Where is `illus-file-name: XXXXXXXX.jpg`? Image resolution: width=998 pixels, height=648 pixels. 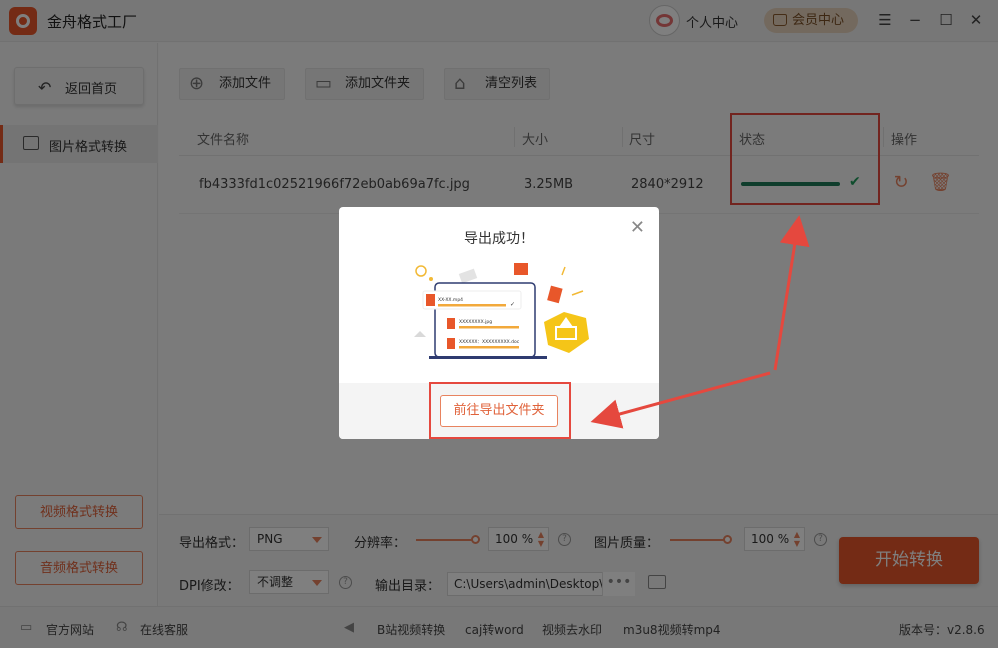
illus-file-name: XXXXXXXX.jpg is located at coordinates (475, 322).